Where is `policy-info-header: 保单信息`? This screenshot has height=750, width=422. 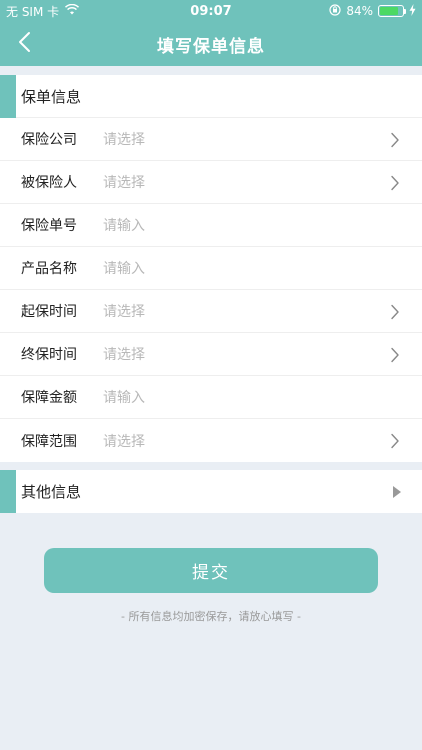
policy-info-header: 保单信息 is located at coordinates (211, 96).